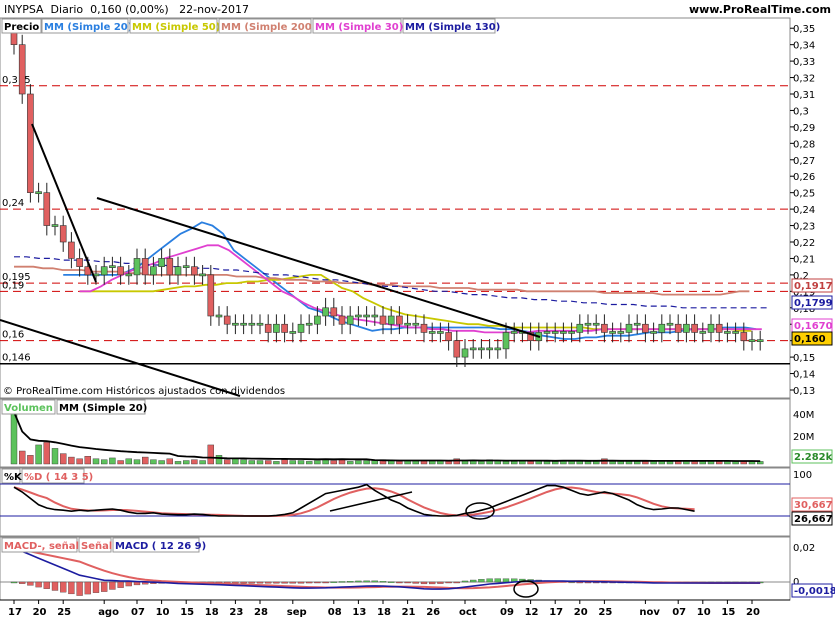 The width and height of the screenshot is (835, 620). Describe the element at coordinates (335, 612) in the screenshot. I see `x-tick-label: 08` at that location.